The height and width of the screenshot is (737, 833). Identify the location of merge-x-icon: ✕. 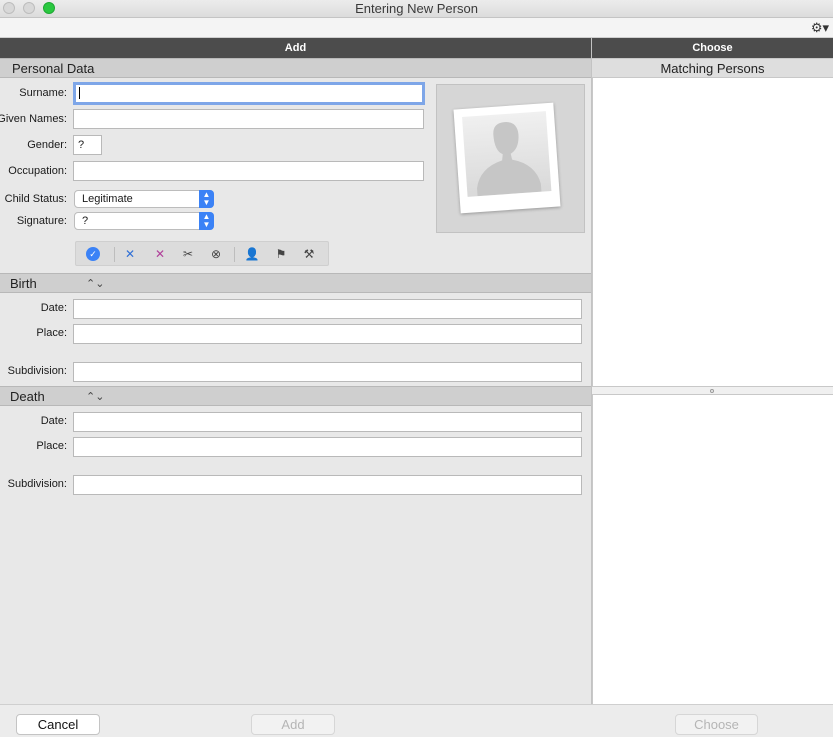
(130, 254).